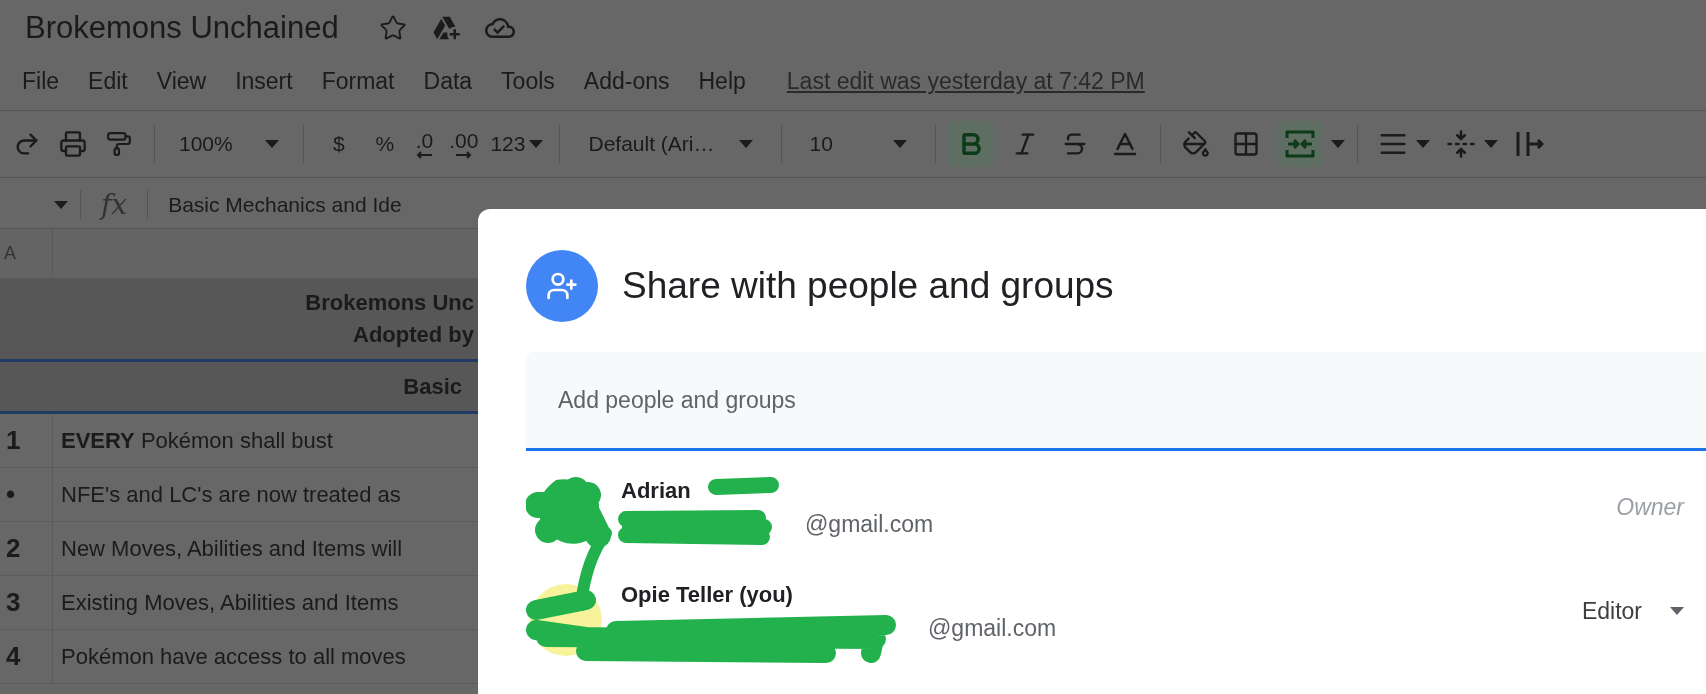  Describe the element at coordinates (13, 602) in the screenshot. I see `row-number: 3` at that location.